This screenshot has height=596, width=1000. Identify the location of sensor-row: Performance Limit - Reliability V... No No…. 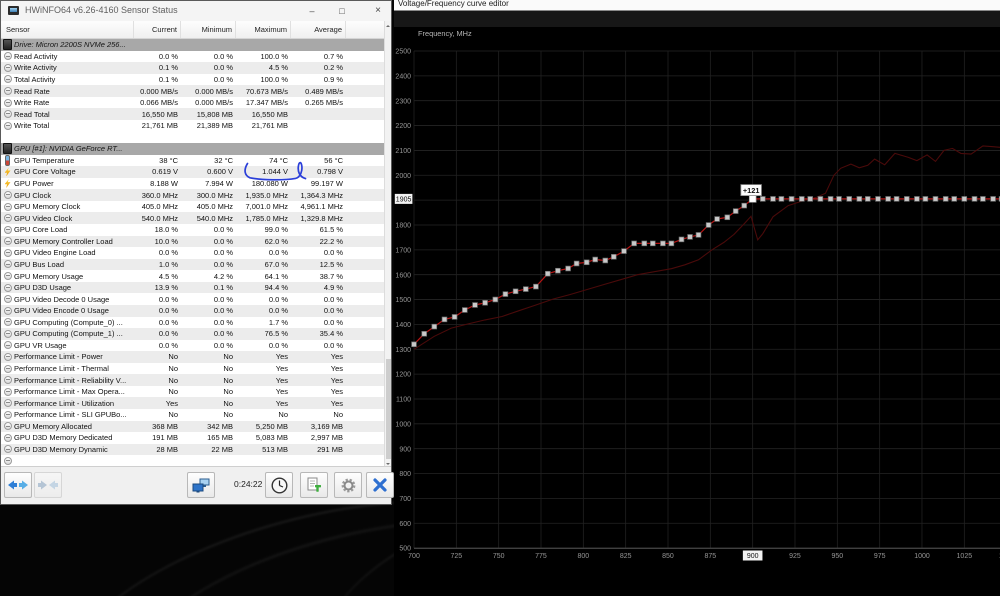
(193, 380).